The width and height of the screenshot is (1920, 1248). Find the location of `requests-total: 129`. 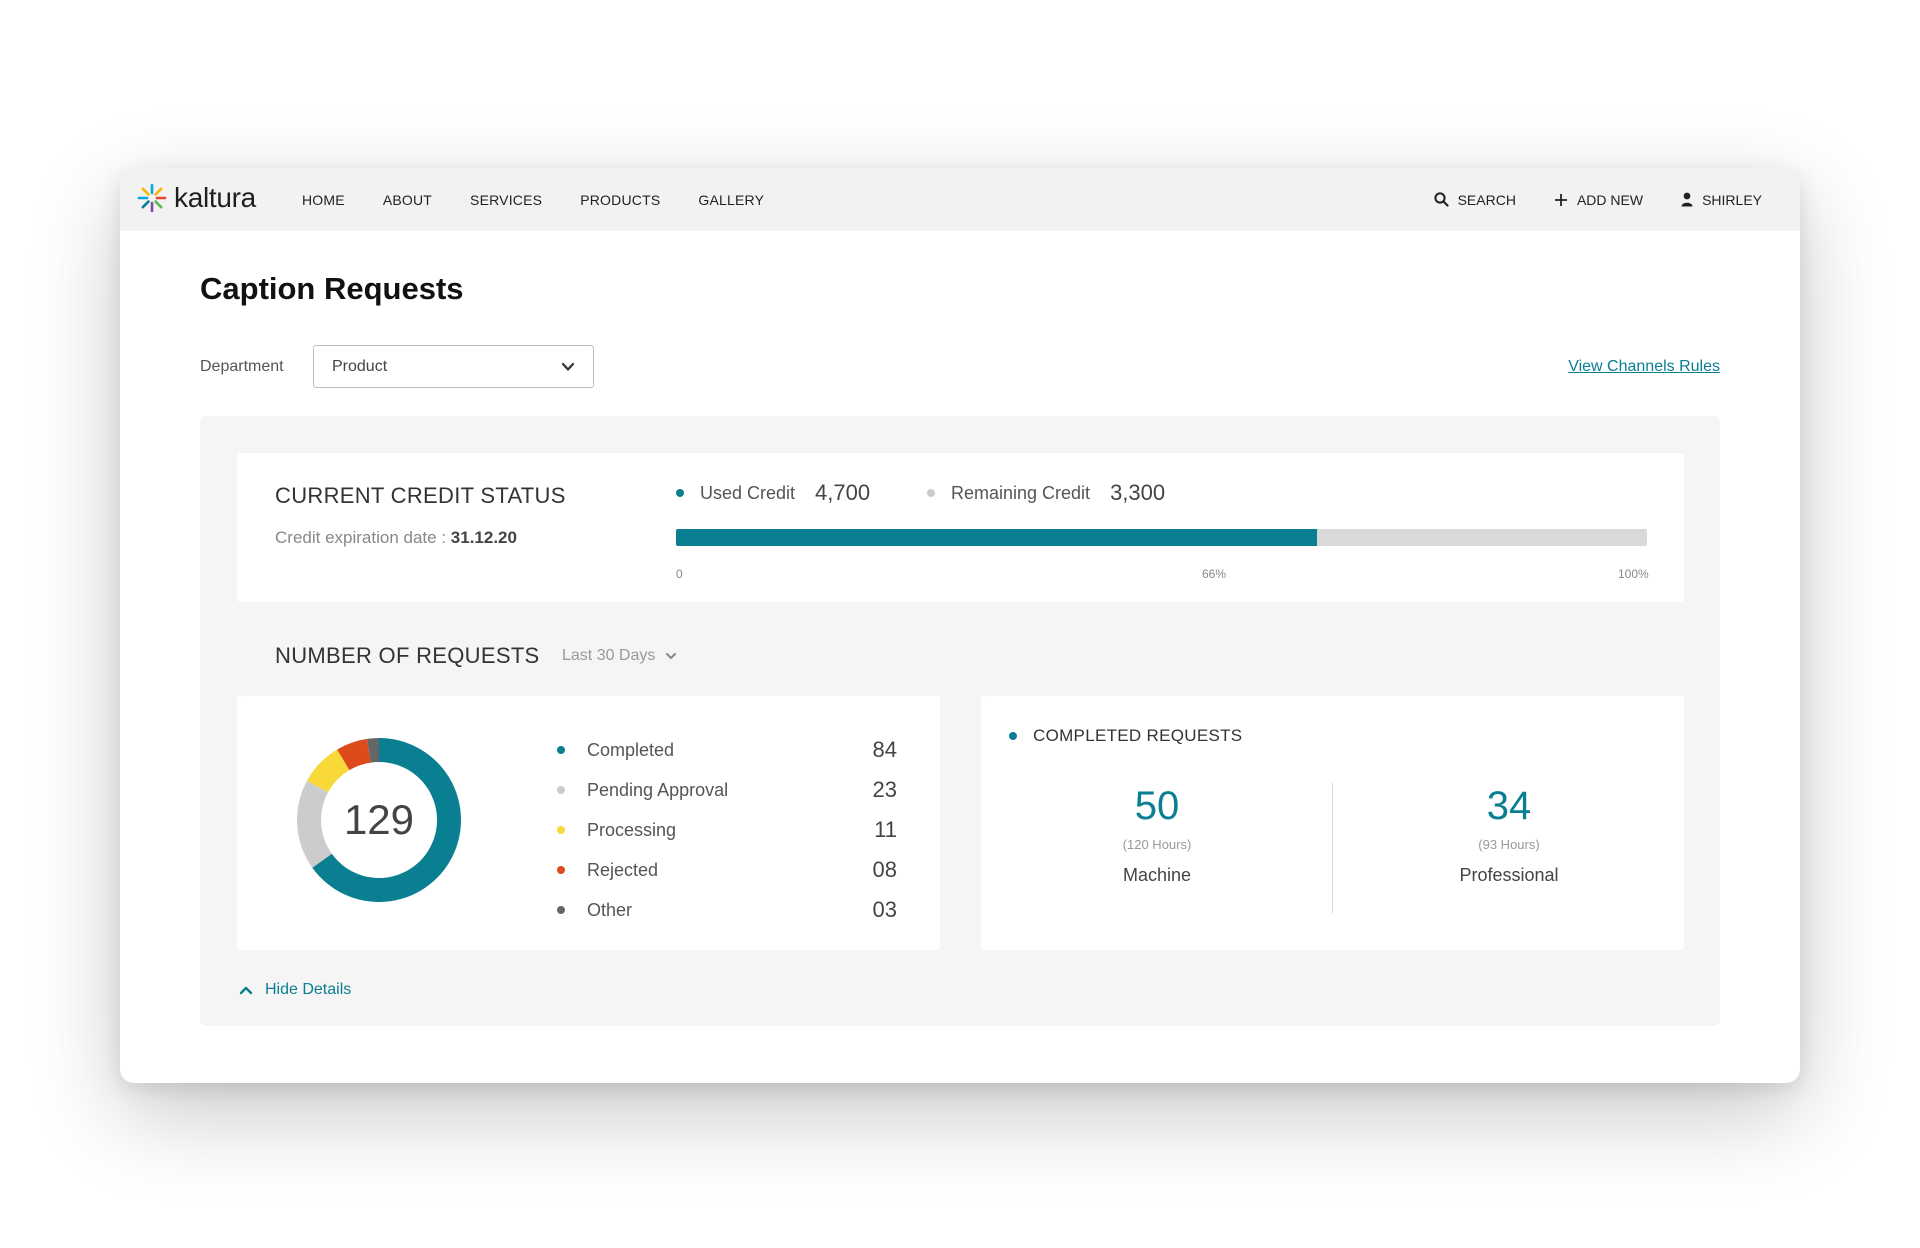

requests-total: 129 is located at coordinates (379, 819).